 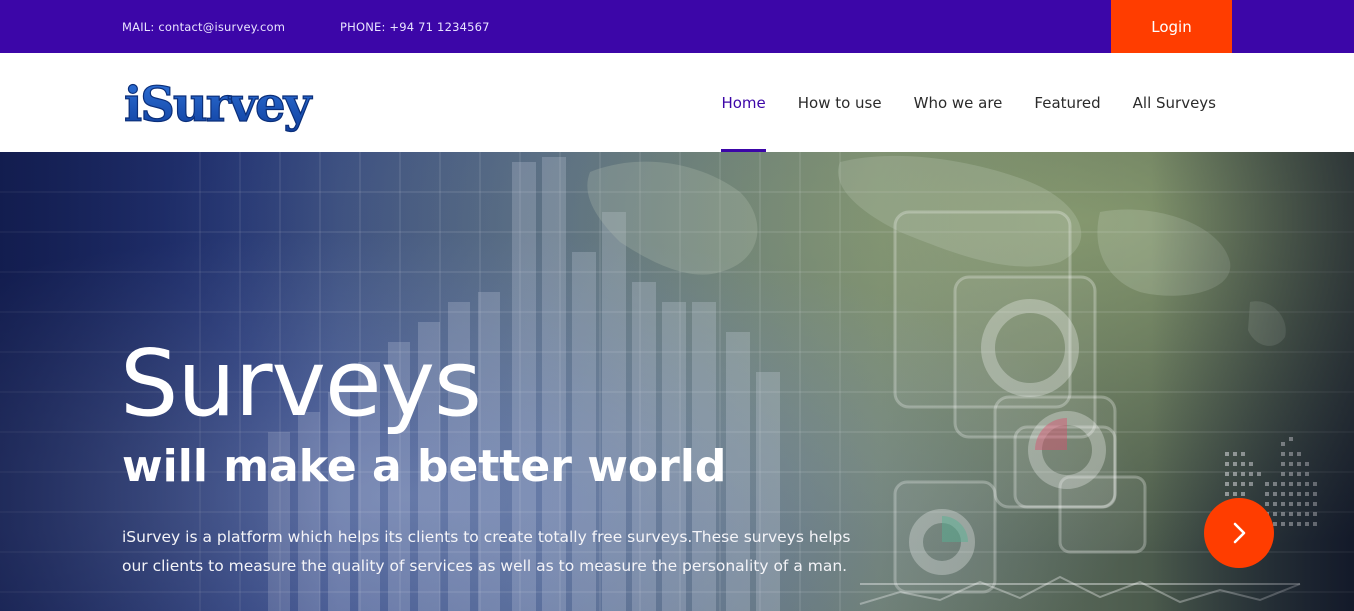 I want to click on hero-subtitle: will make a better world, so click(x=424, y=466).